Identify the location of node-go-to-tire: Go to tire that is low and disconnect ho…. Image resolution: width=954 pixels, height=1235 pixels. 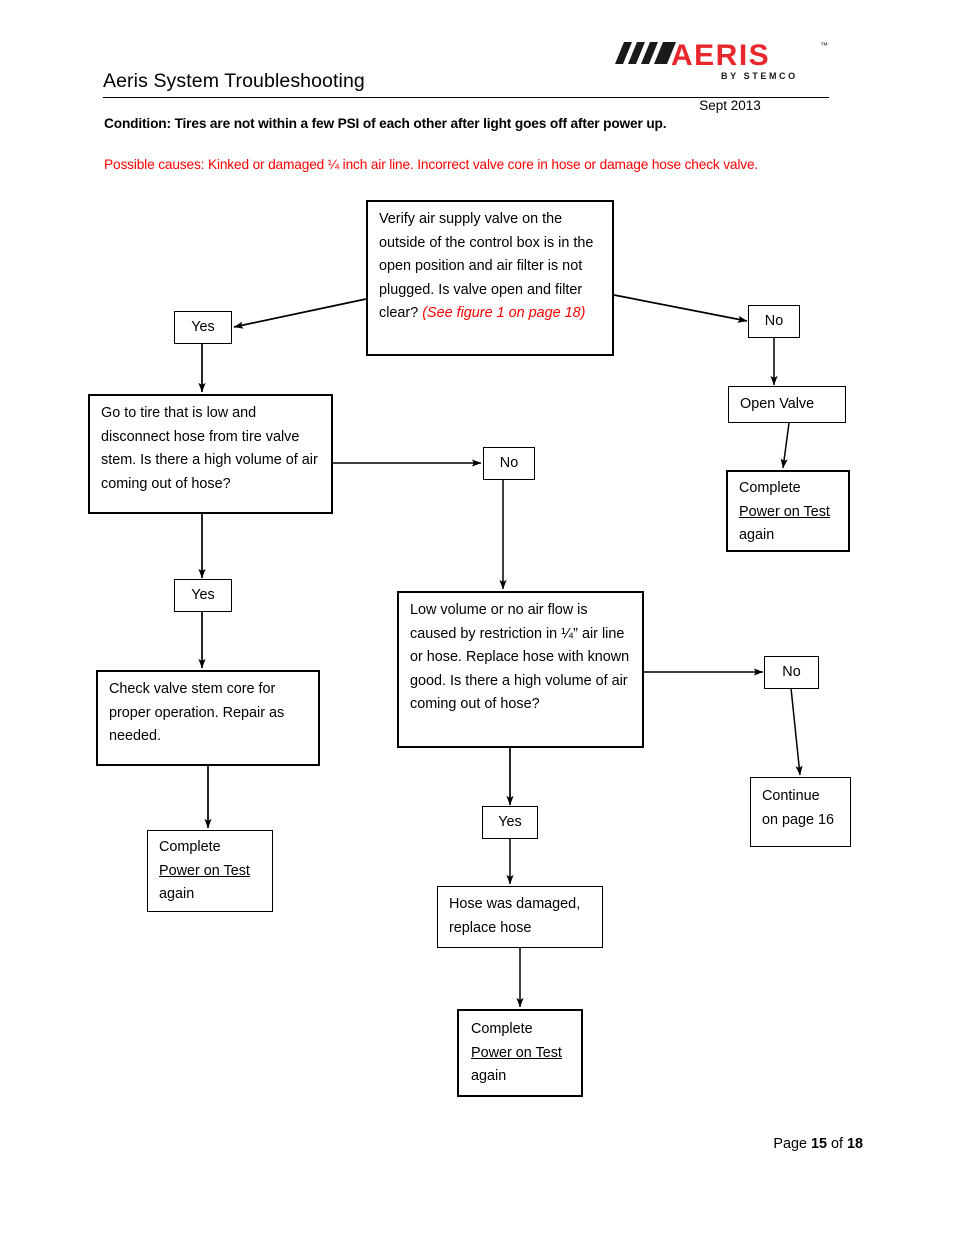
(210, 454).